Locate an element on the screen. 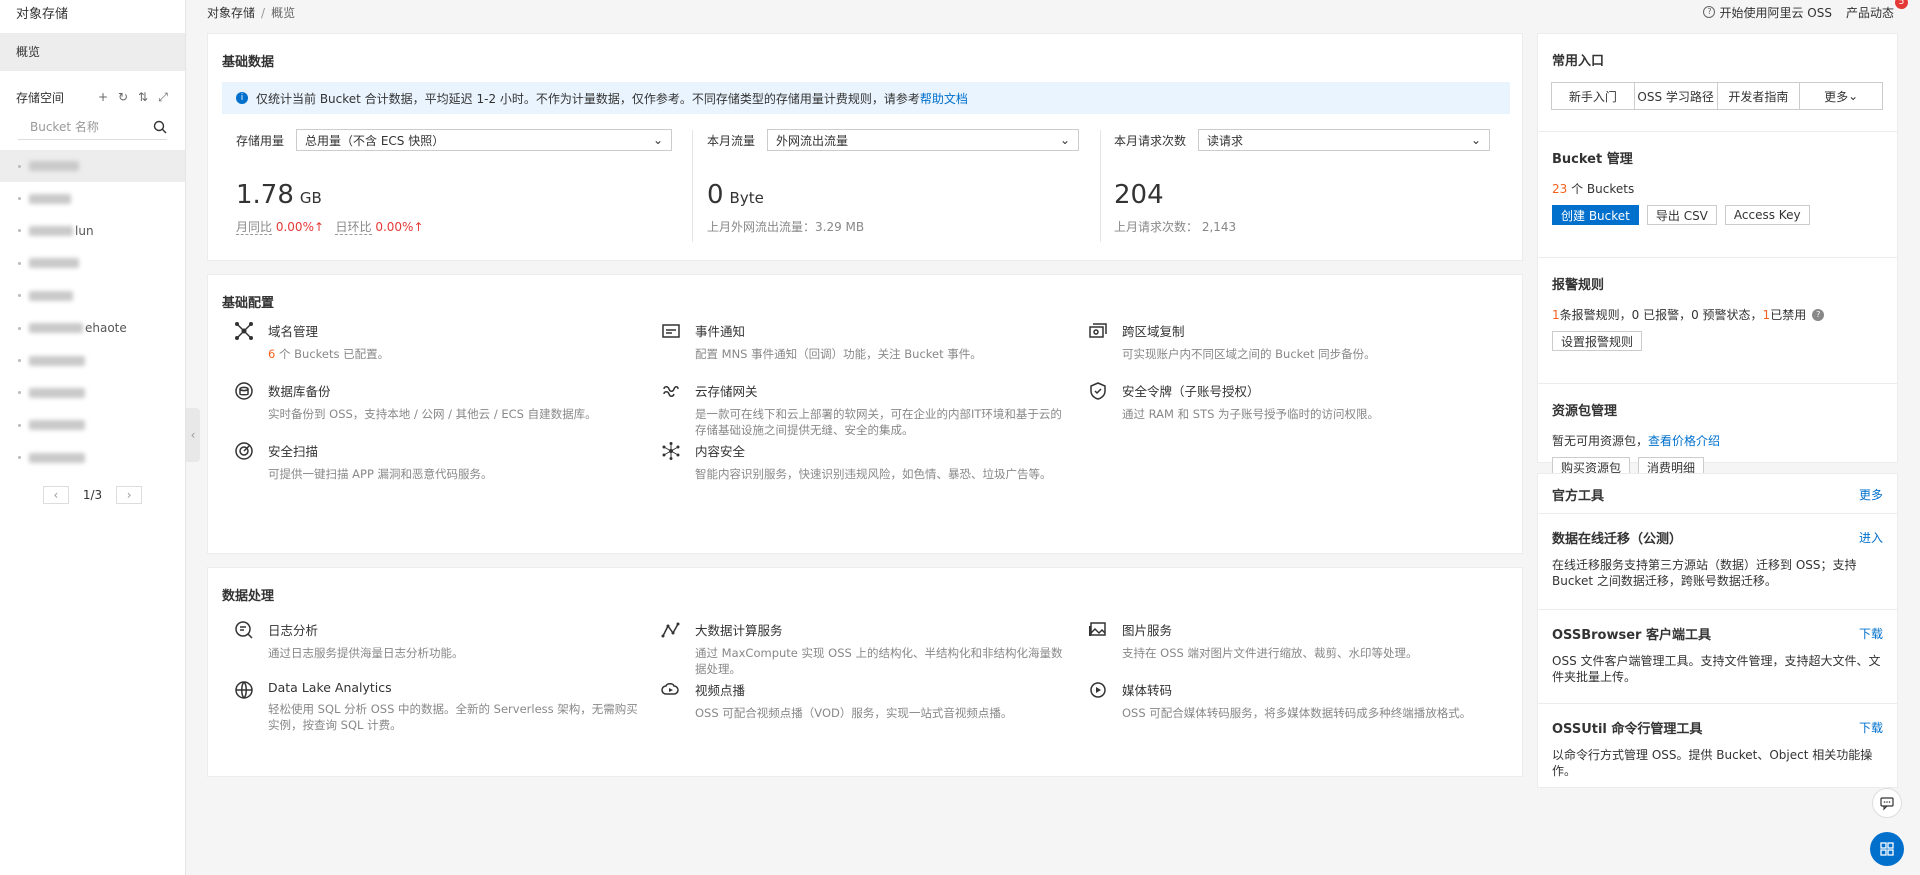  feature-title: 大数据计算服务 is located at coordinates (739, 630).